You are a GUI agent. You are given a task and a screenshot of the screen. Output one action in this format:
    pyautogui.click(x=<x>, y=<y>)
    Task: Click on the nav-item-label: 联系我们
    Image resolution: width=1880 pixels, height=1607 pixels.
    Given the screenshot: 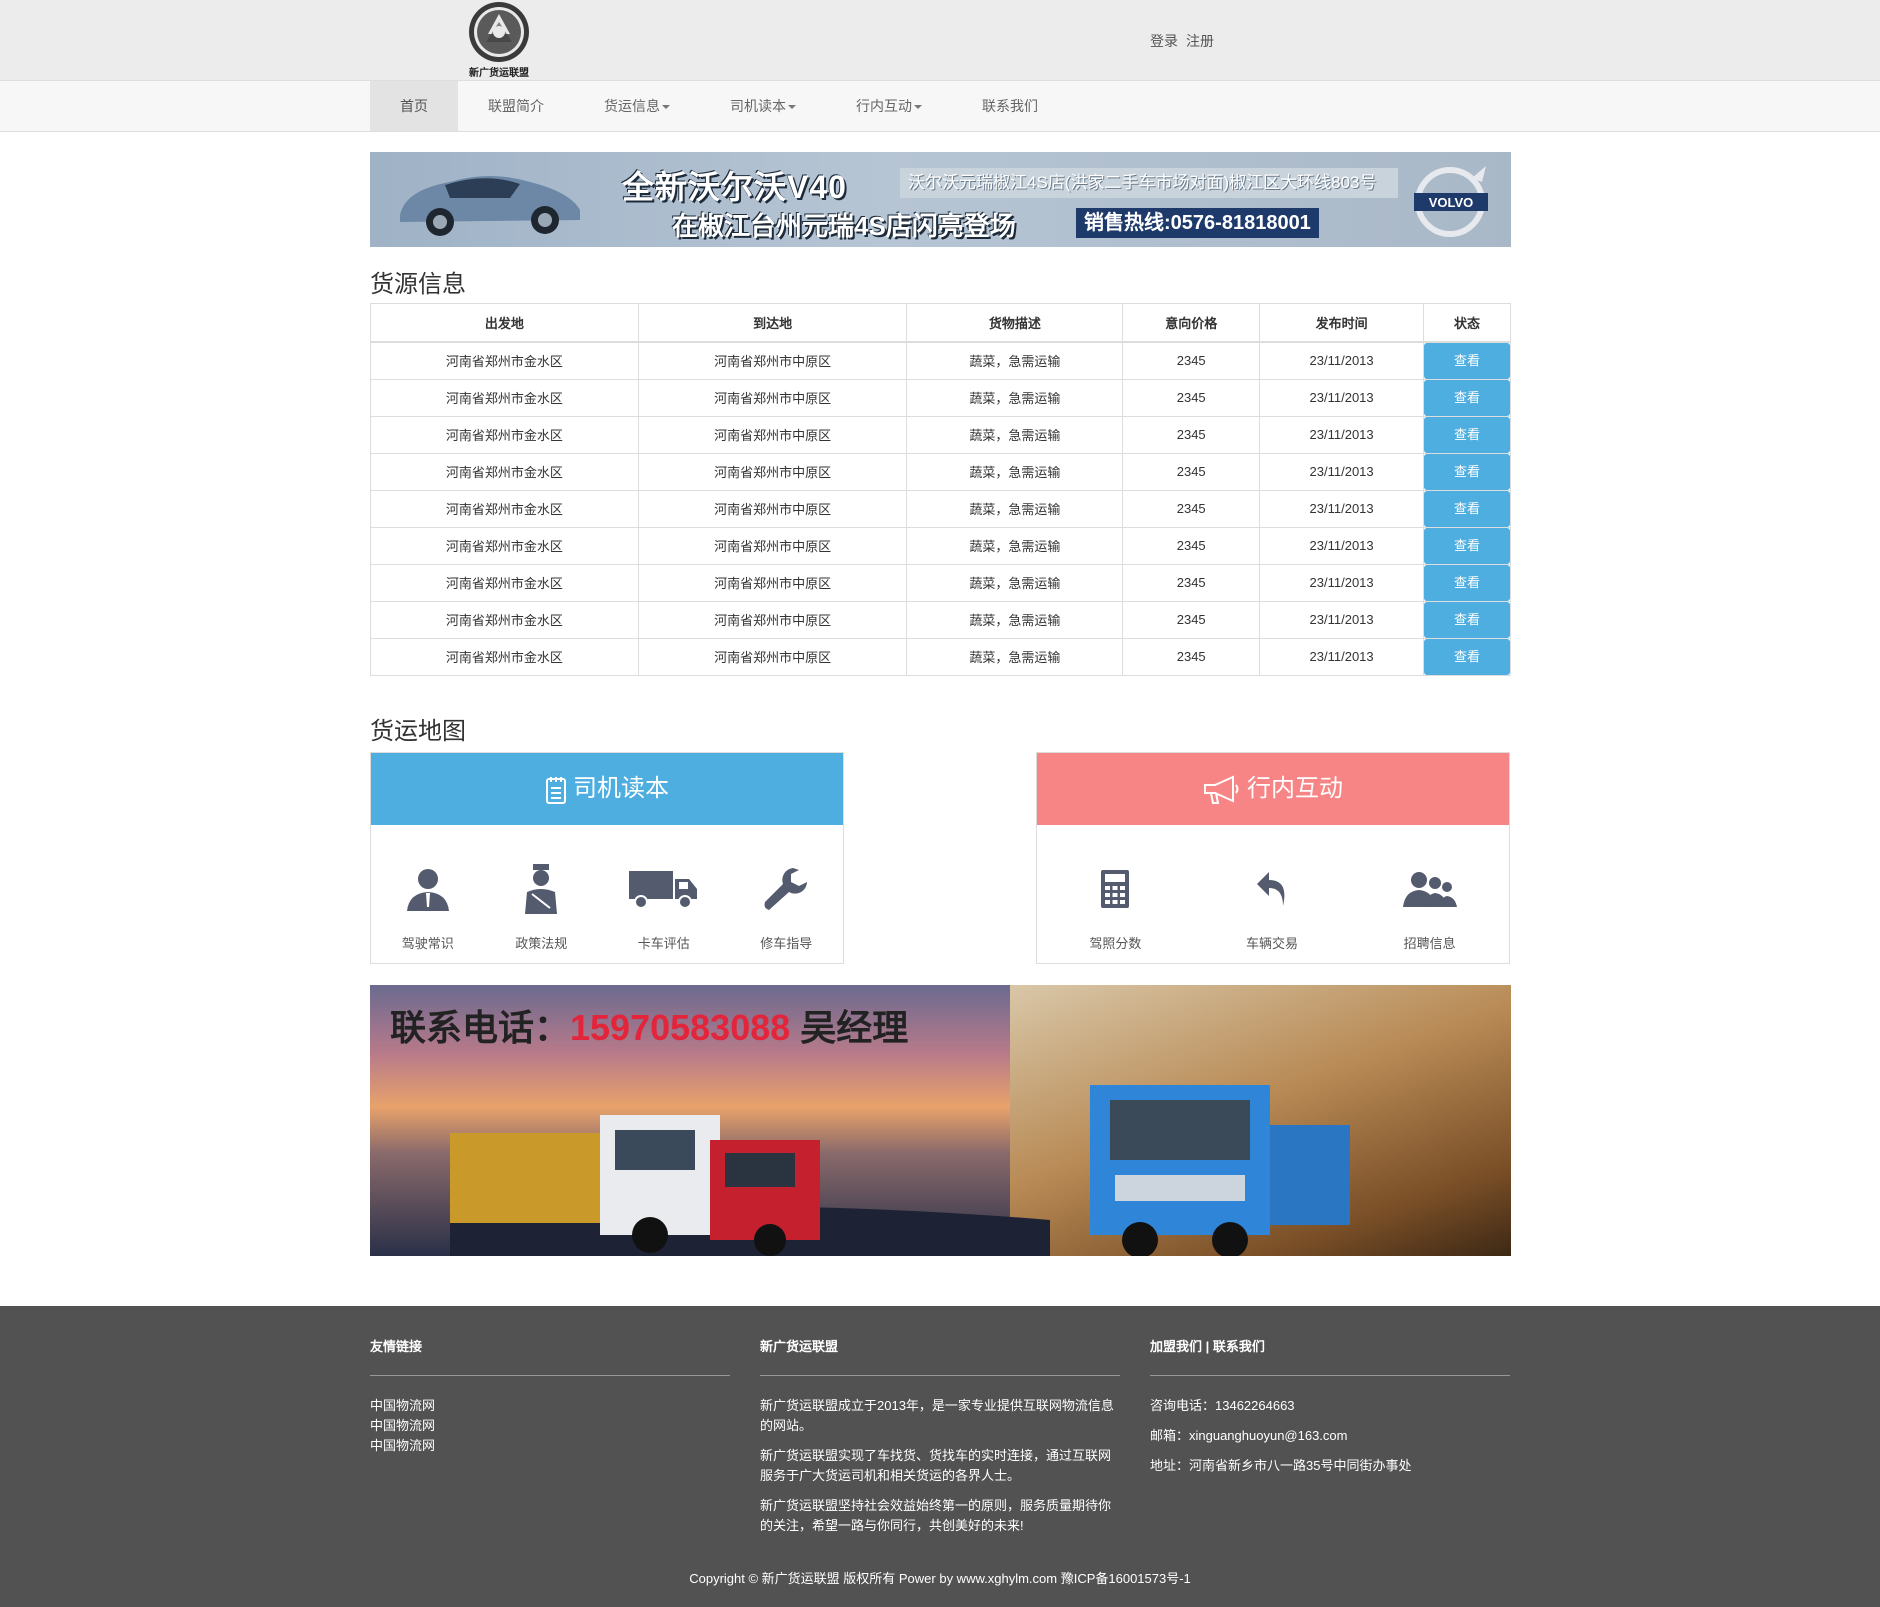 What is the action you would take?
    pyautogui.click(x=1010, y=106)
    